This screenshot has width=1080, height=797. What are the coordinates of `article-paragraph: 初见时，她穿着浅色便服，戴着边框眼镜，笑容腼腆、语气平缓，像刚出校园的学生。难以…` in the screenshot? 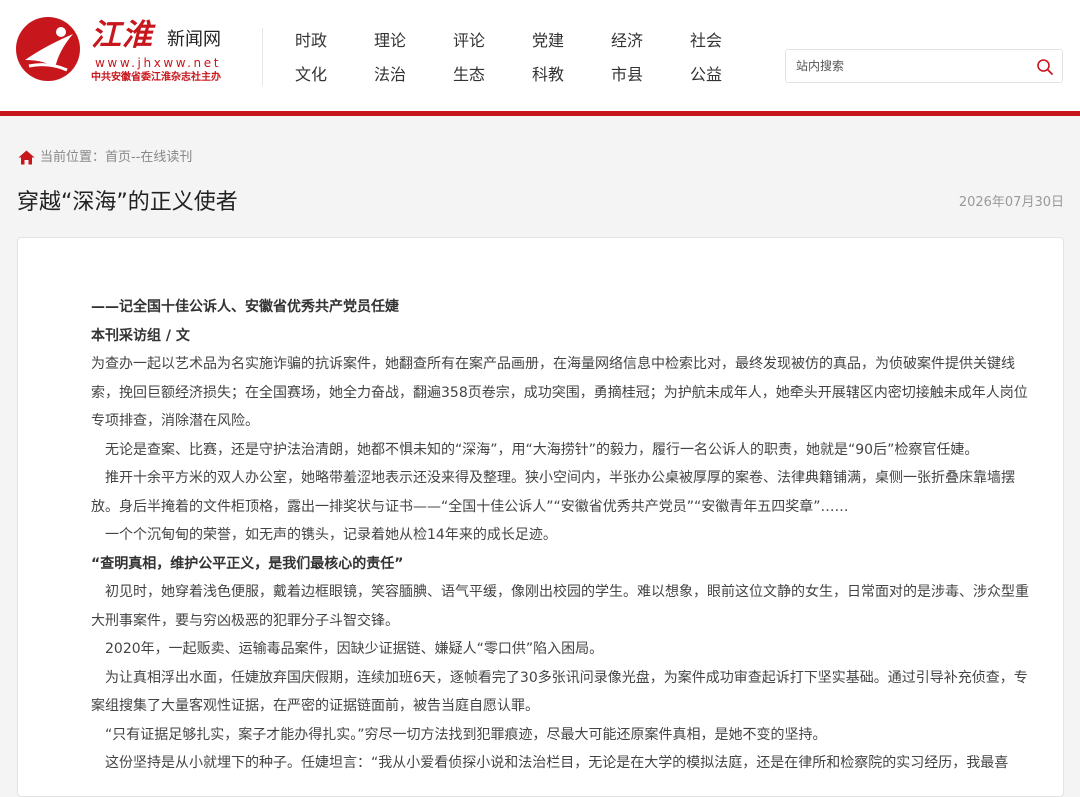 It's located at (560, 606).